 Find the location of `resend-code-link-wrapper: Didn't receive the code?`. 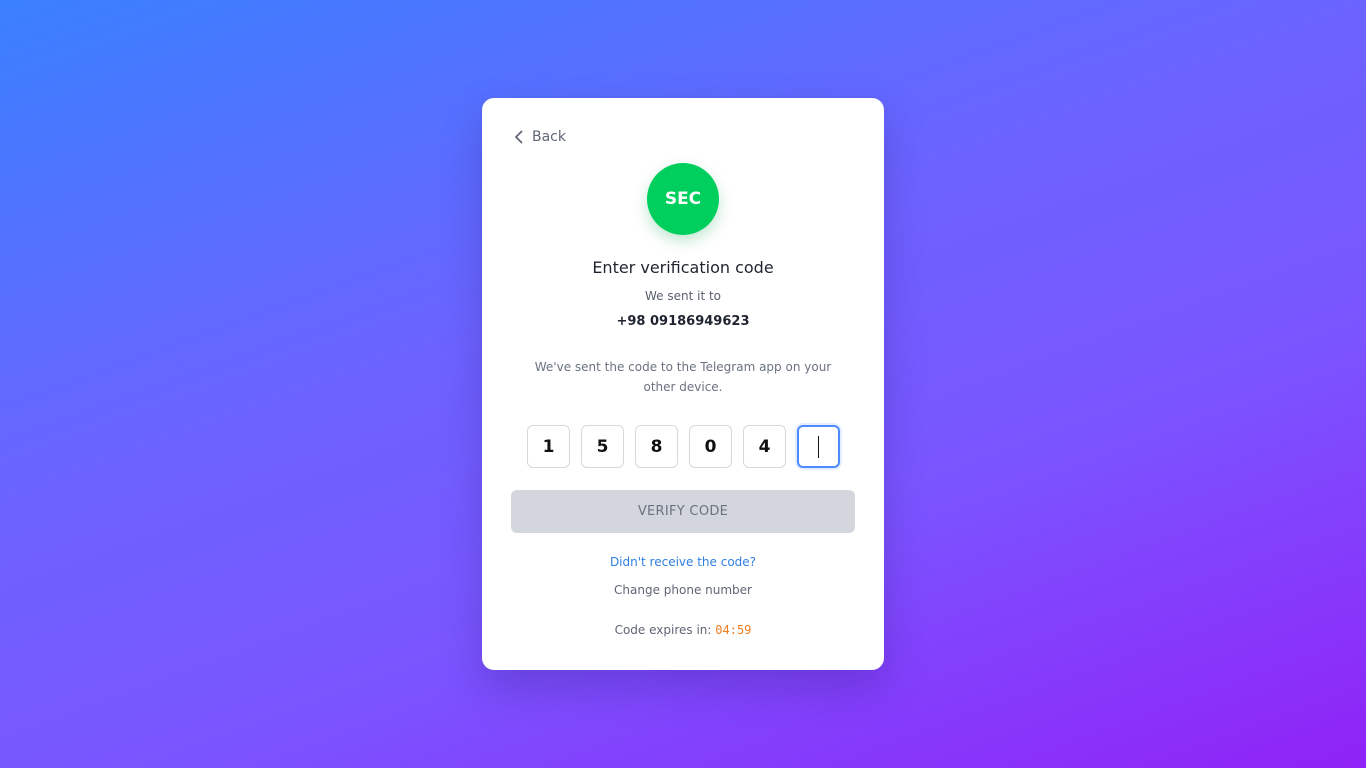

resend-code-link-wrapper: Didn't receive the code? is located at coordinates (683, 562).